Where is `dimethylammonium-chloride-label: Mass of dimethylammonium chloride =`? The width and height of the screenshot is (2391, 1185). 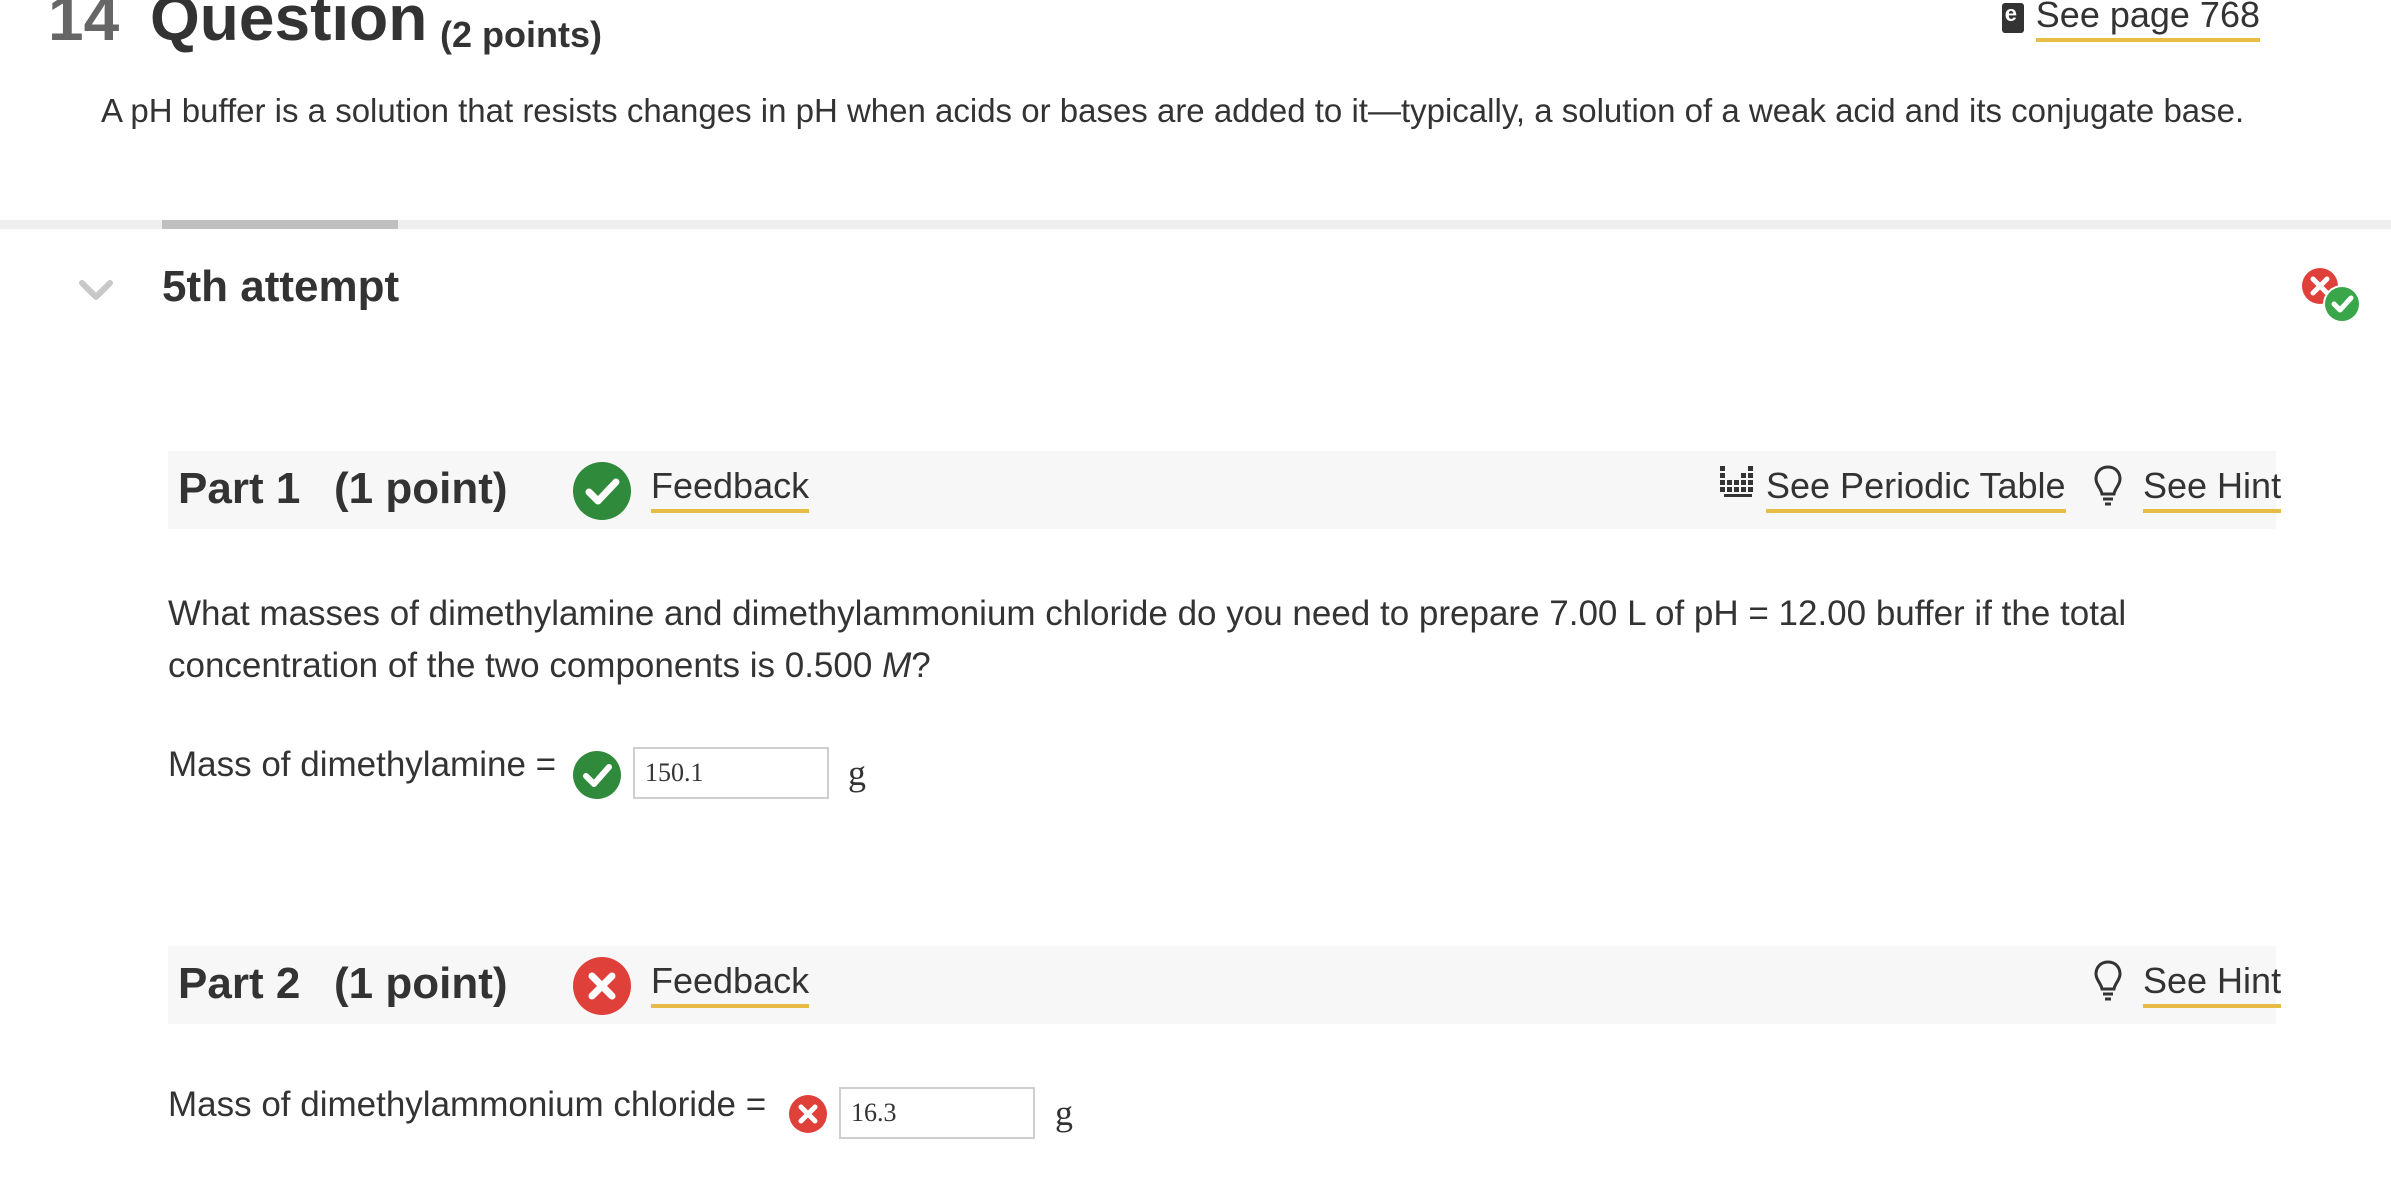 dimethylammonium-chloride-label: Mass of dimethylammonium chloride = is located at coordinates (467, 1104).